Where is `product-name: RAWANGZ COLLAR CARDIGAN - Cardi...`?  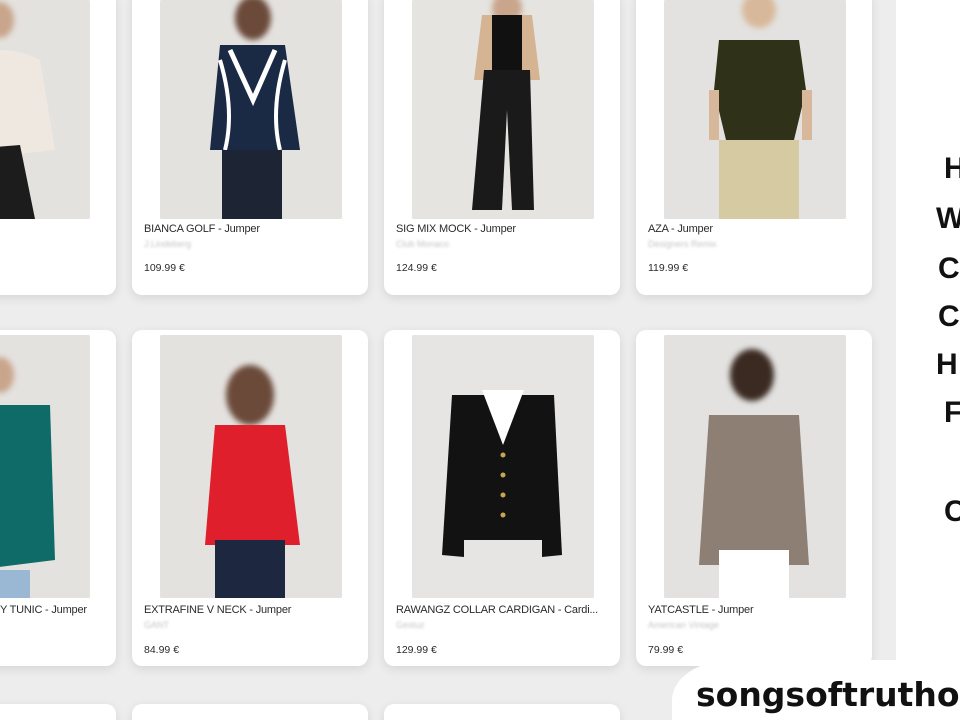 product-name: RAWANGZ COLLAR CARDIGAN - Cardi... is located at coordinates (503, 610).